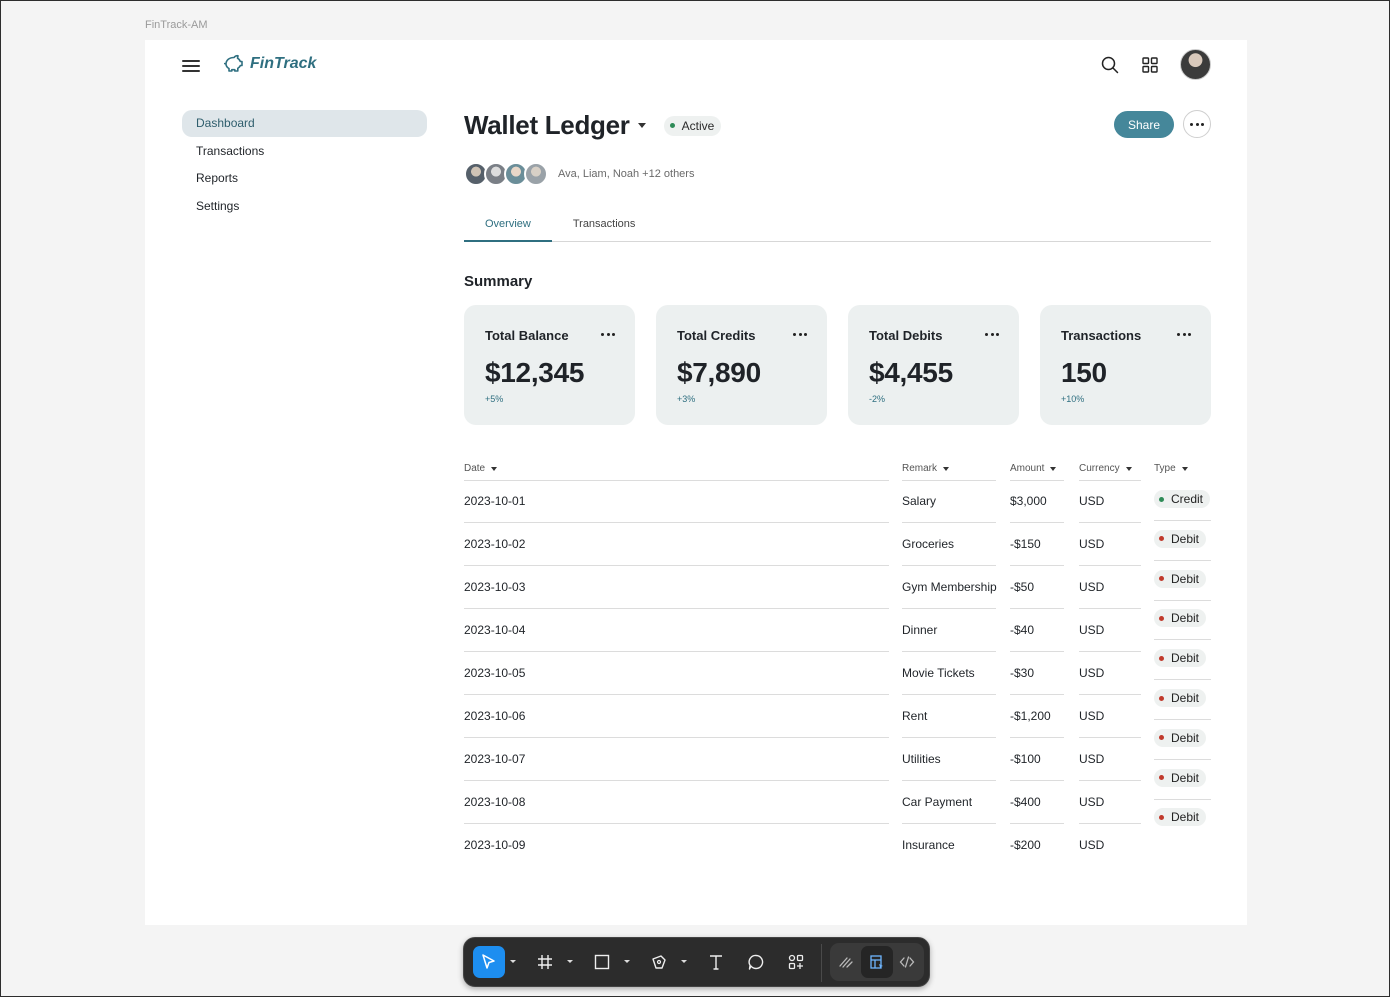 This screenshot has height=997, width=1390. I want to click on components-tool, so click(796, 962).